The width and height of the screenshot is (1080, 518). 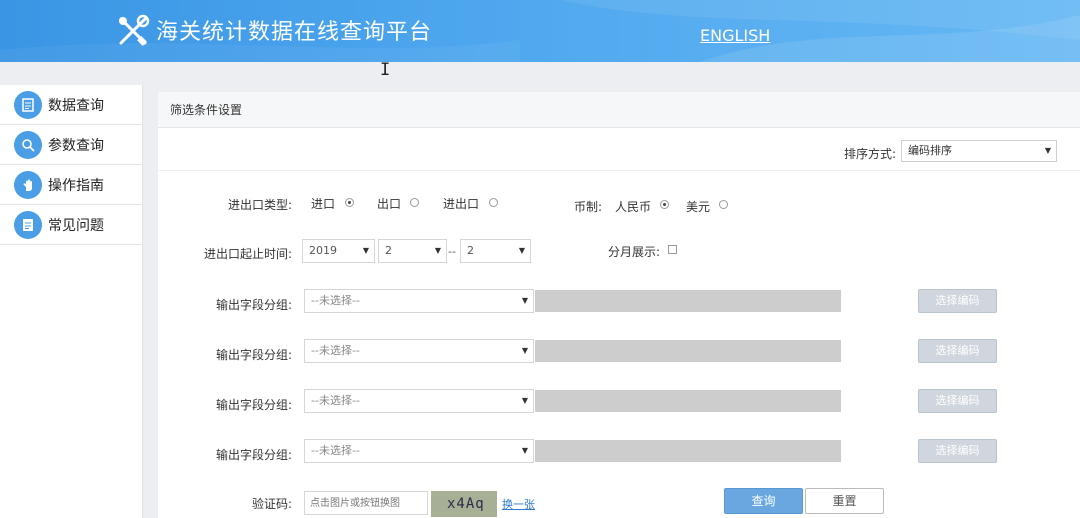 I want to click on field-group-select-1: --未选择-- ▼, so click(x=419, y=301).